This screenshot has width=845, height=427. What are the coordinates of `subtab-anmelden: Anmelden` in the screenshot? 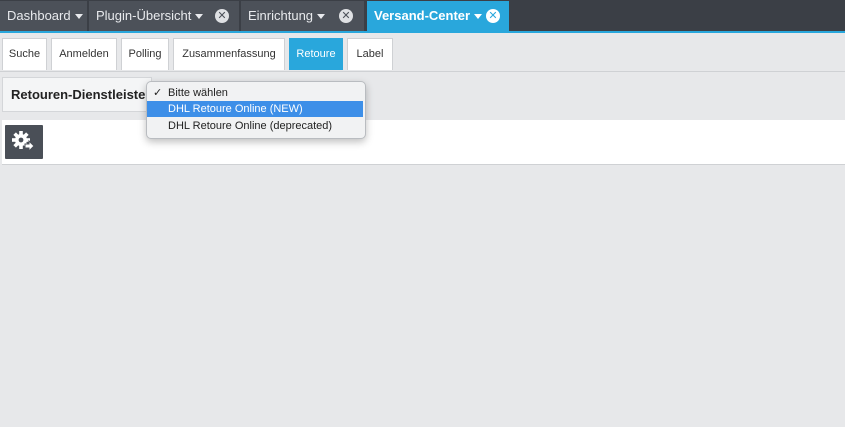 It's located at (84, 54).